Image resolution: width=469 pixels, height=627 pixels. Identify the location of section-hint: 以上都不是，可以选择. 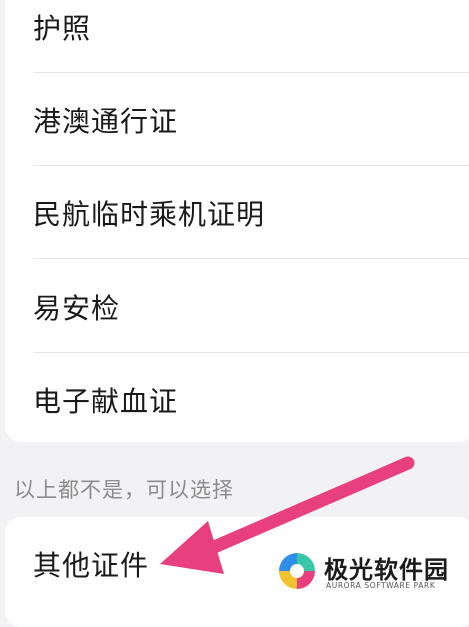
(124, 490).